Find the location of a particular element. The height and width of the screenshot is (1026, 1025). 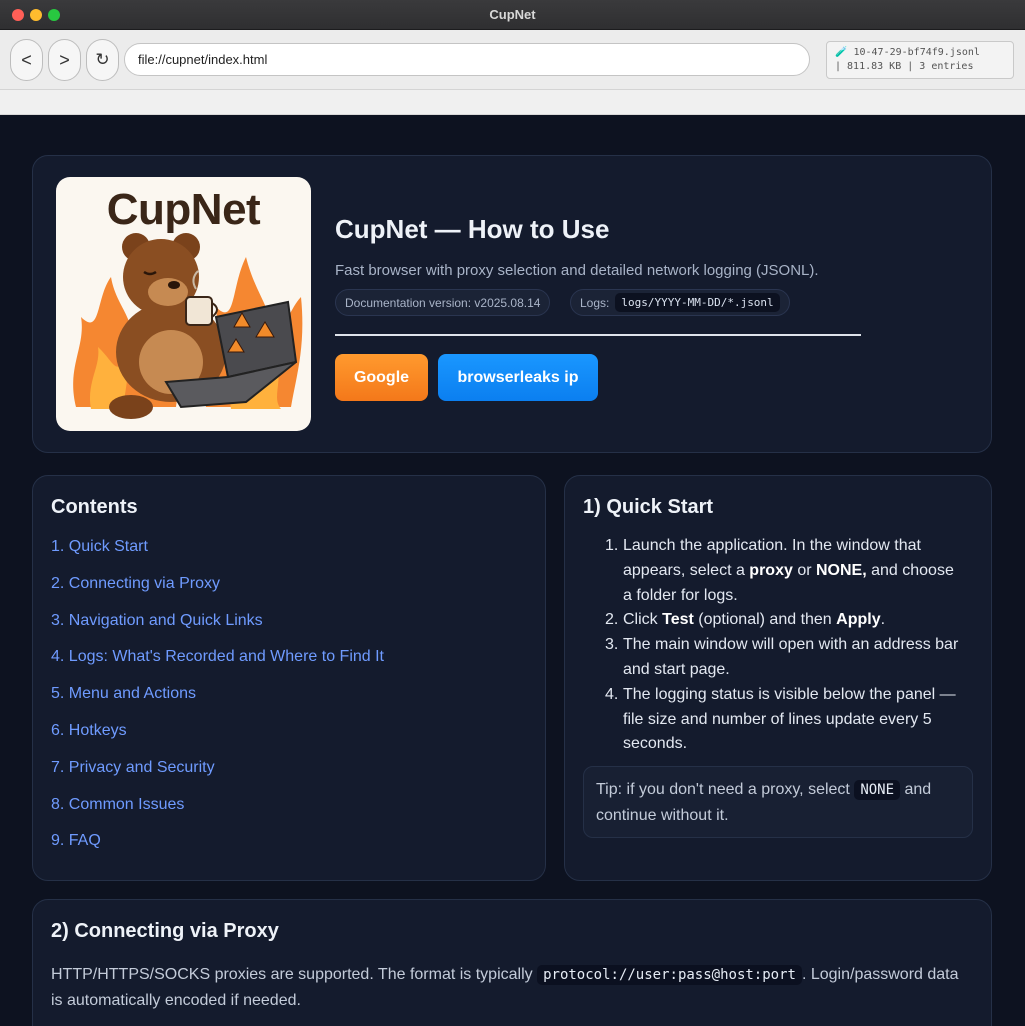

contents-link-quick-start: 1. Quick Start is located at coordinates (217, 556).